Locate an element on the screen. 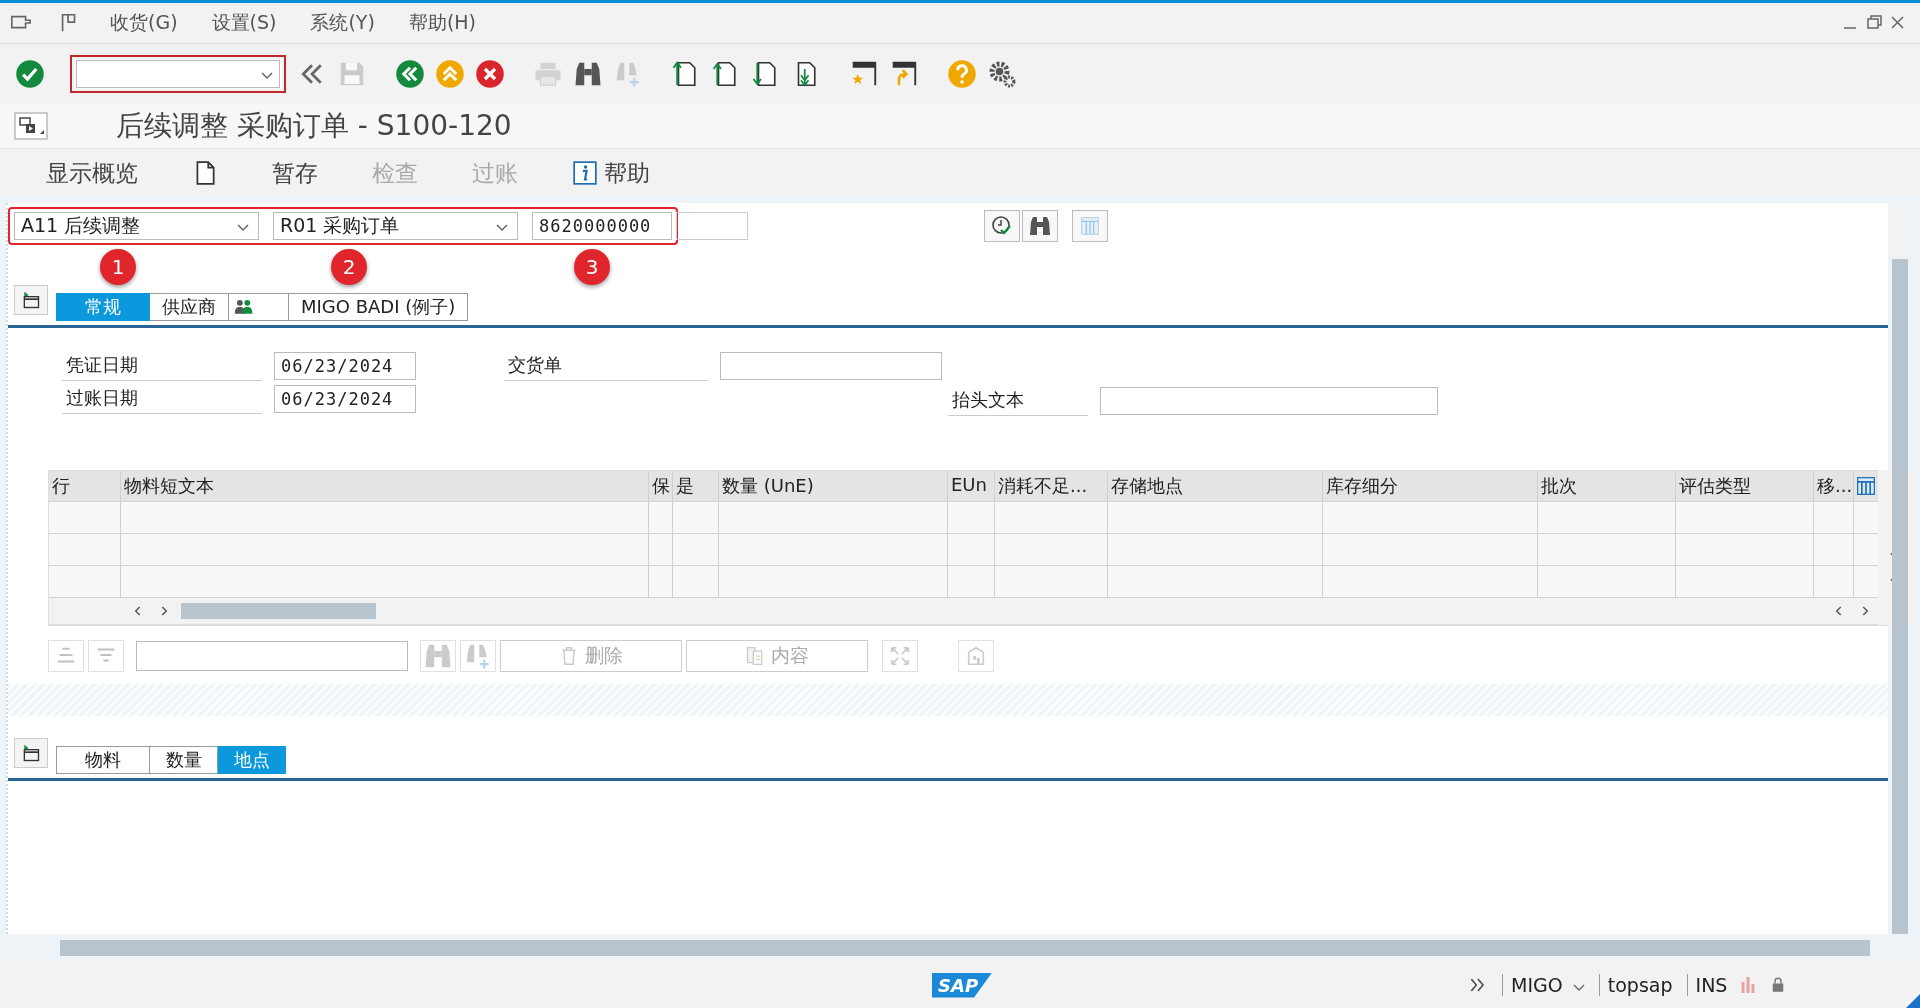  chart-icon is located at coordinates (1748, 985).